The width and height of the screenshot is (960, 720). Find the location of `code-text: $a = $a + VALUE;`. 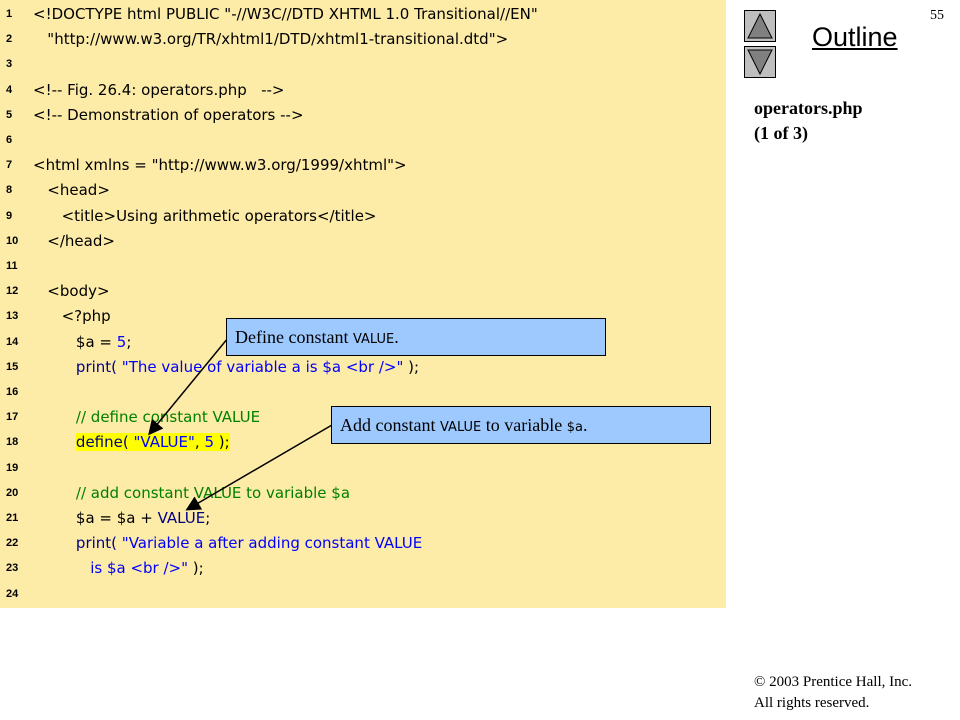

code-text: $a = $a + VALUE; is located at coordinates (121, 518).